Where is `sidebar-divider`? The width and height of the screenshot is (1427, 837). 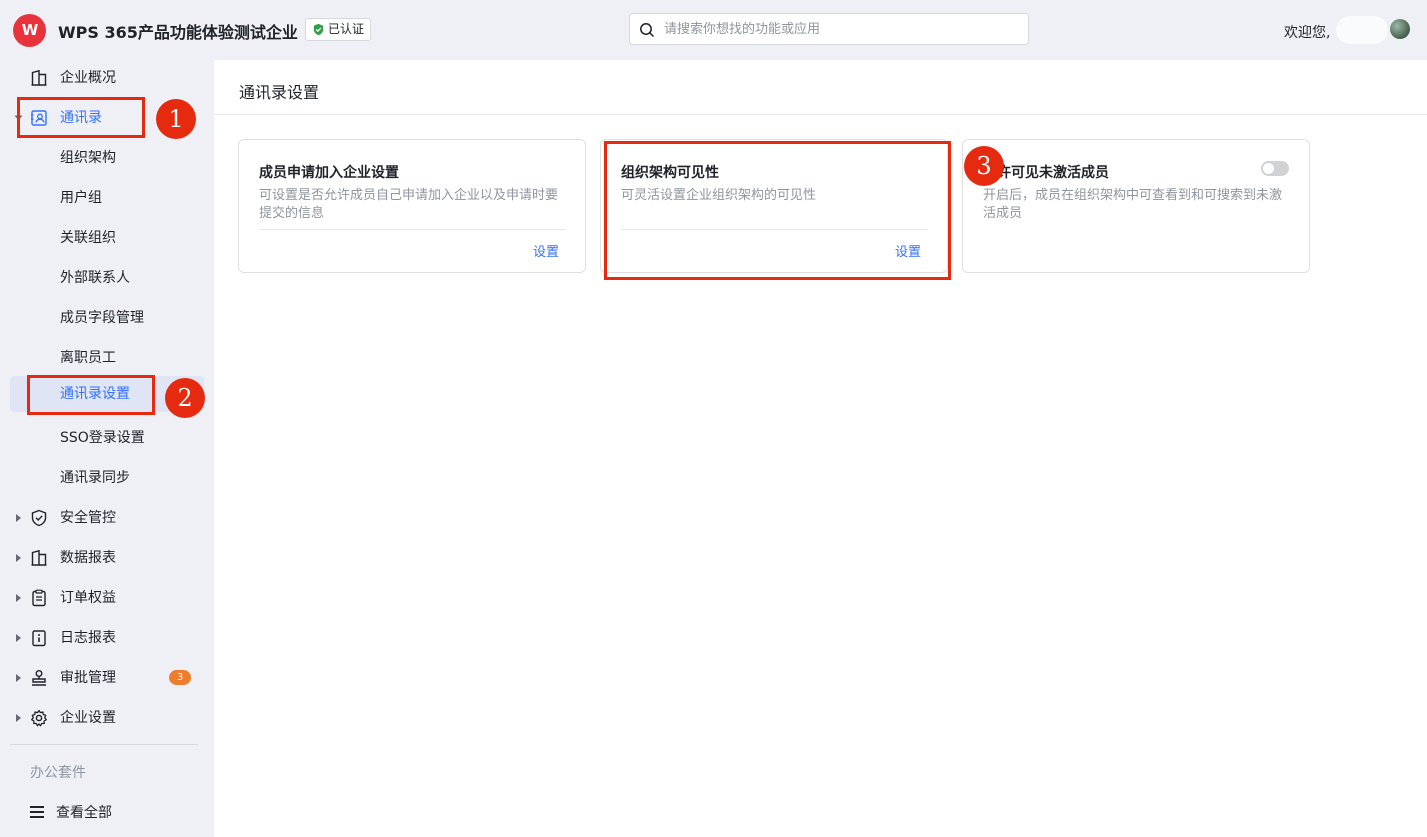
sidebar-divider is located at coordinates (104, 744).